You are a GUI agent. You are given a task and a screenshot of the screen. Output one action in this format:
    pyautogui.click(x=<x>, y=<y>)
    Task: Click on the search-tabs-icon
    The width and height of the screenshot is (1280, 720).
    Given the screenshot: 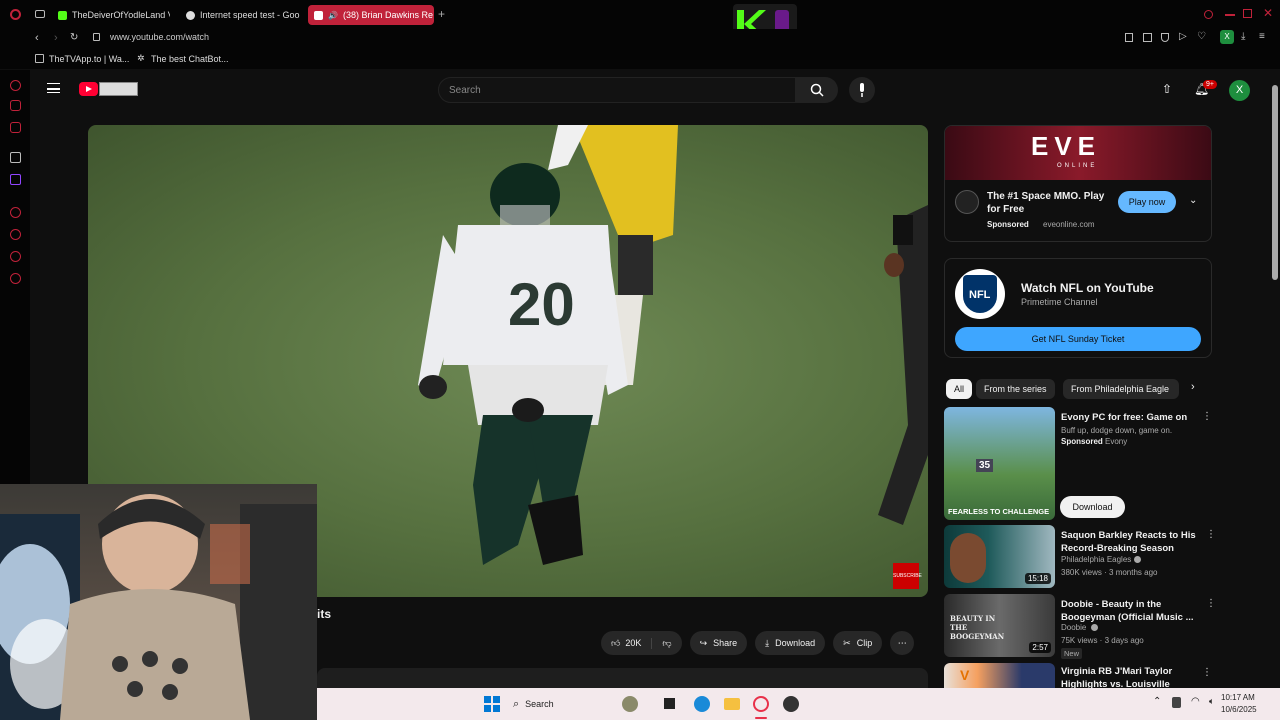 What is the action you would take?
    pyautogui.click(x=1208, y=14)
    